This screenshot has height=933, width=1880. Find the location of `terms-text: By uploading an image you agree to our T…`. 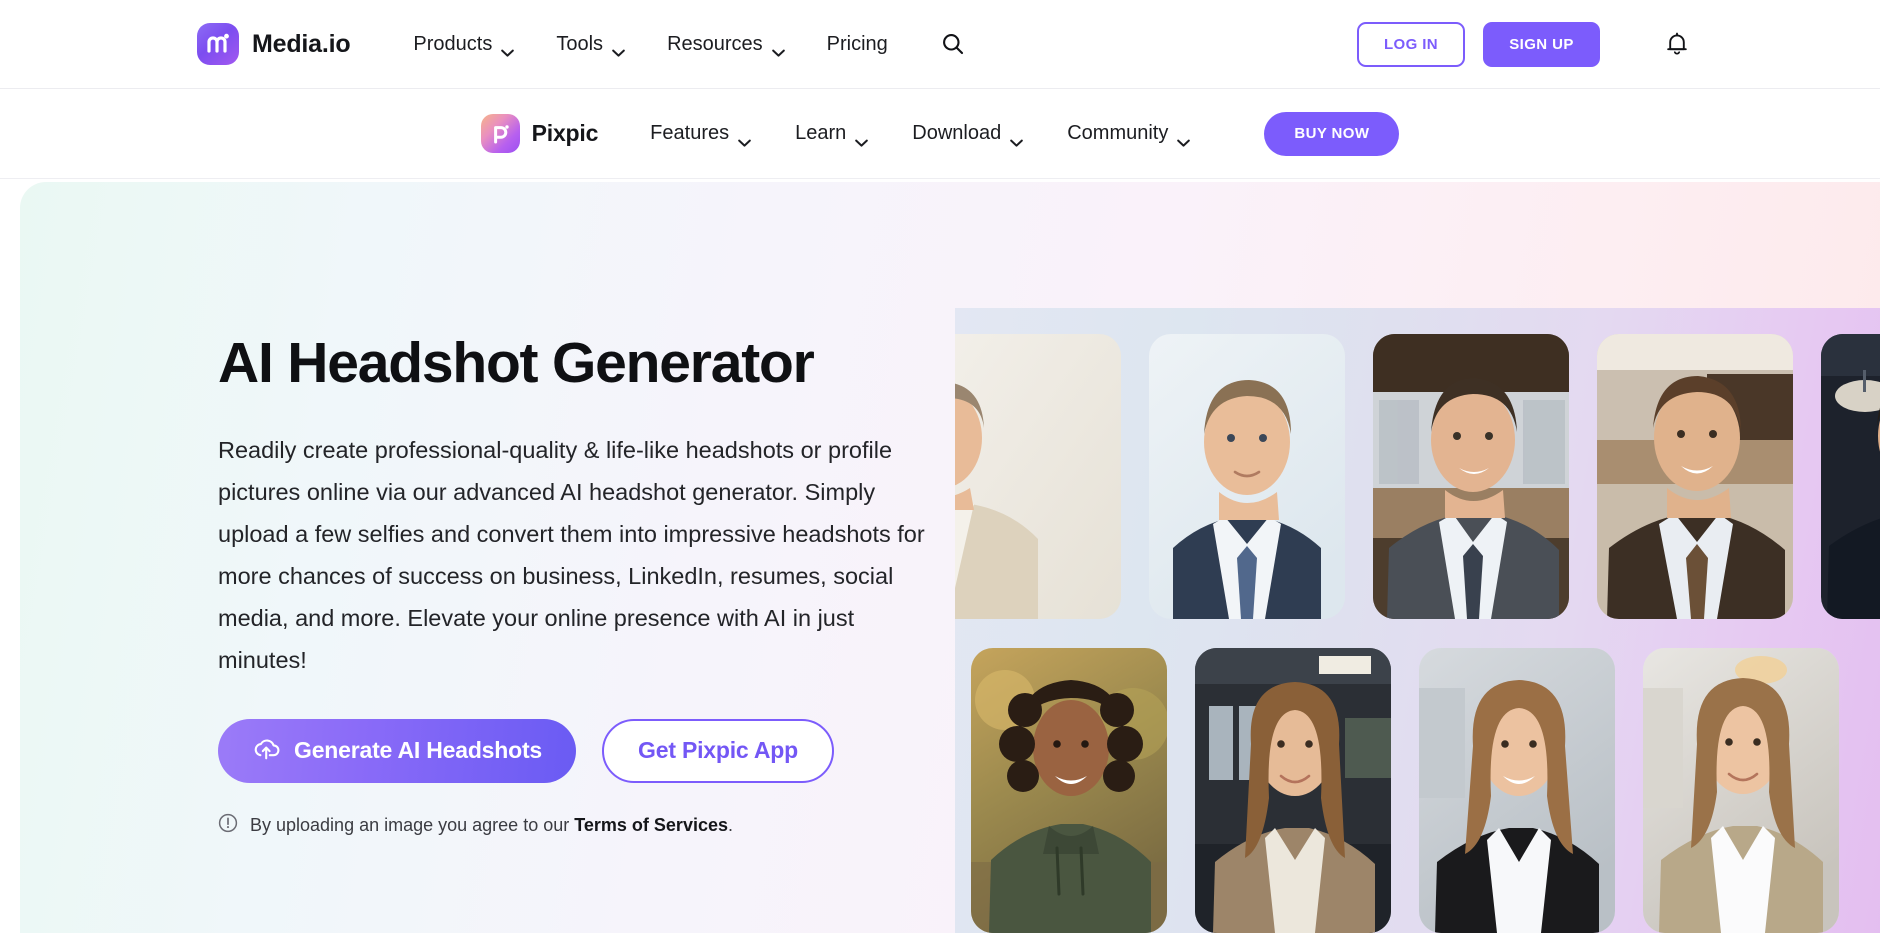

terms-text: By uploading an image you agree to our T… is located at coordinates (491, 825).